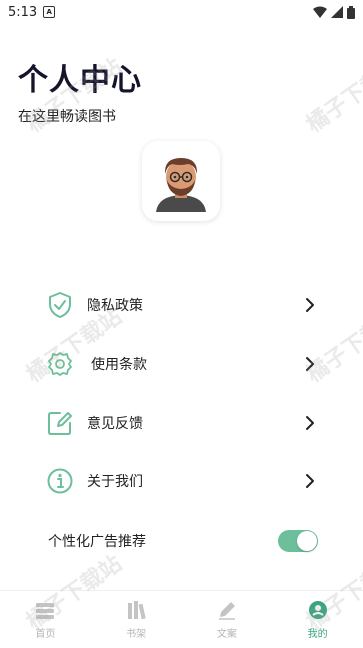  I want to click on nav-label: 首页, so click(45, 634).